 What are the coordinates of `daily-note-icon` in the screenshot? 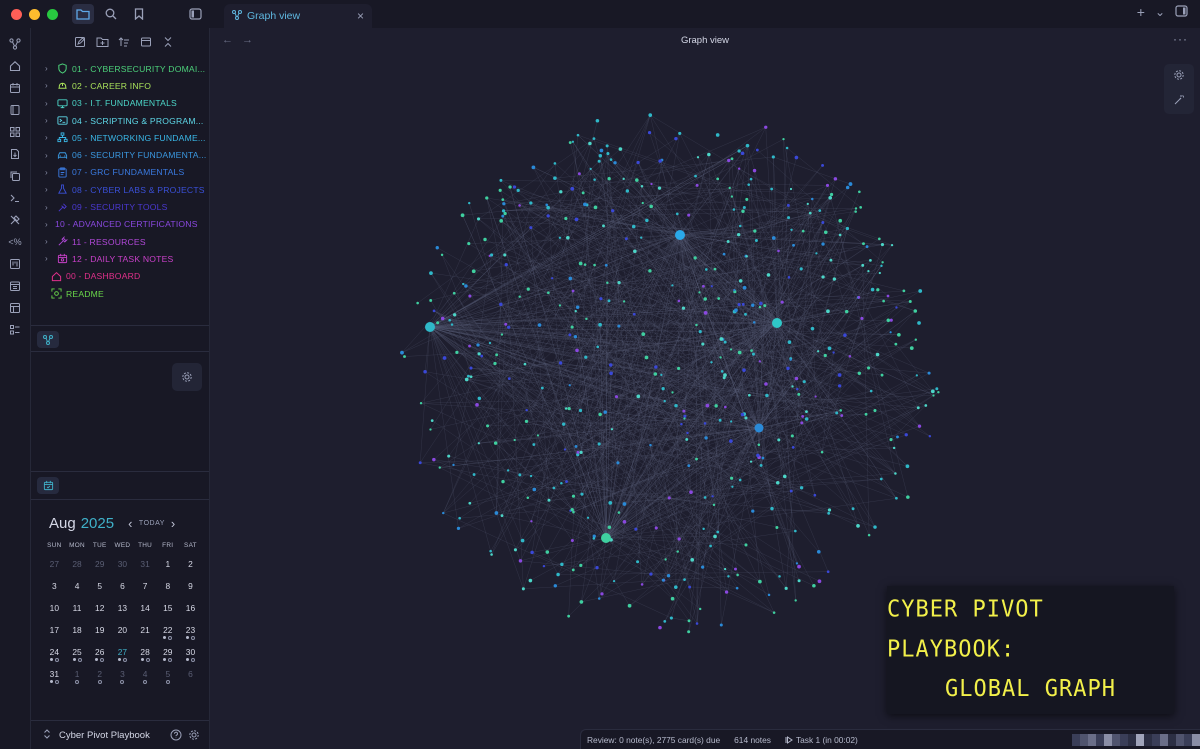 It's located at (15, 285).